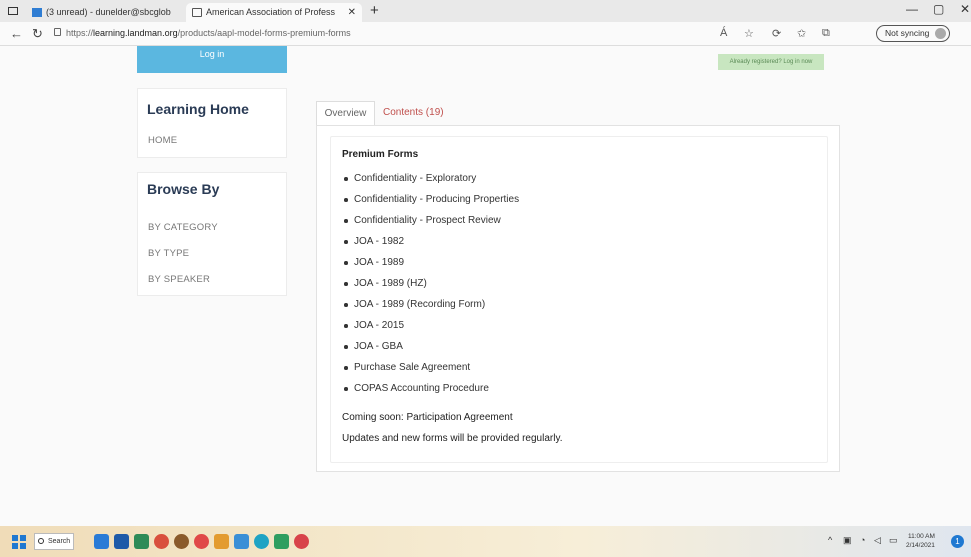  Describe the element at coordinates (168, 253) in the screenshot. I see `sidebar-item-by-type: BY TYPE` at that location.